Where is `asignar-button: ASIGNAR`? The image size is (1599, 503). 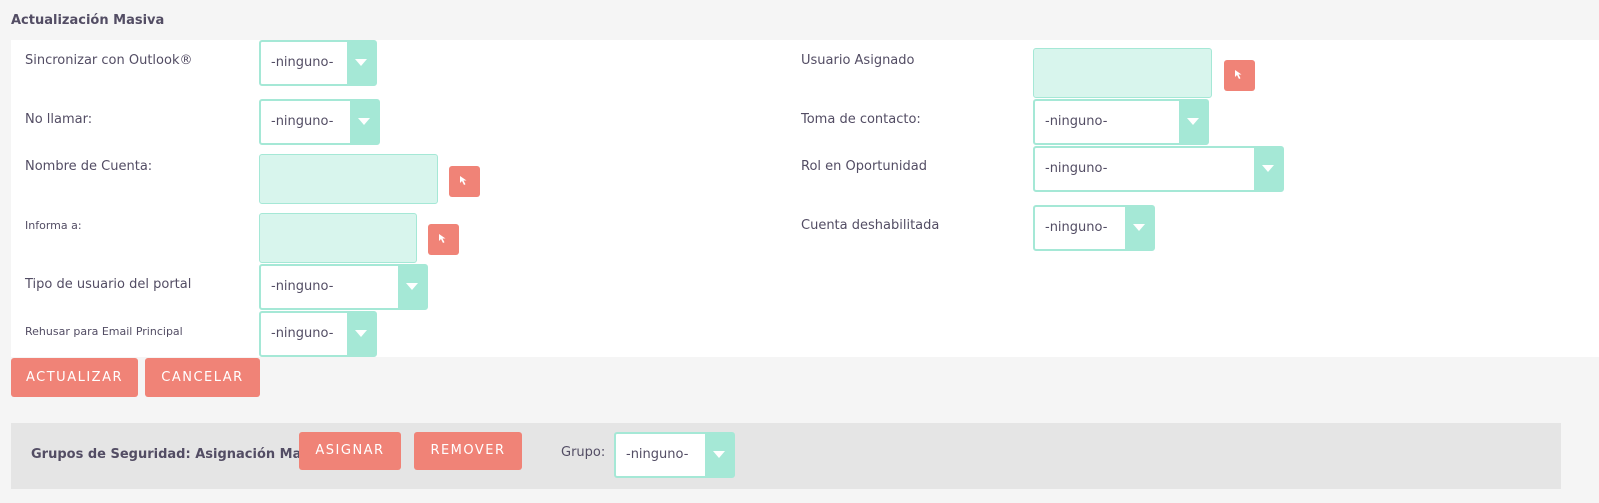 asignar-button: ASIGNAR is located at coordinates (350, 451).